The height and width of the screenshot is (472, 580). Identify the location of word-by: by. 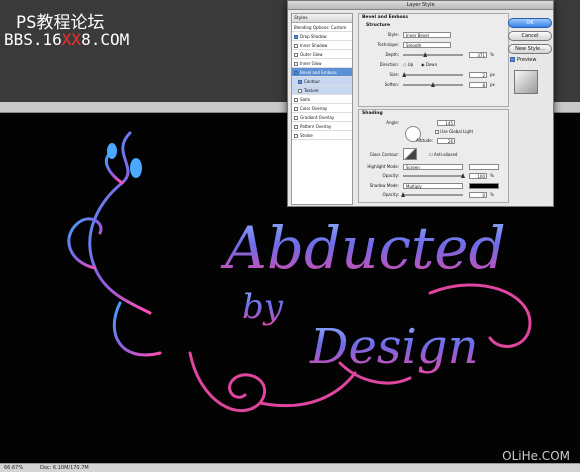
(263, 307).